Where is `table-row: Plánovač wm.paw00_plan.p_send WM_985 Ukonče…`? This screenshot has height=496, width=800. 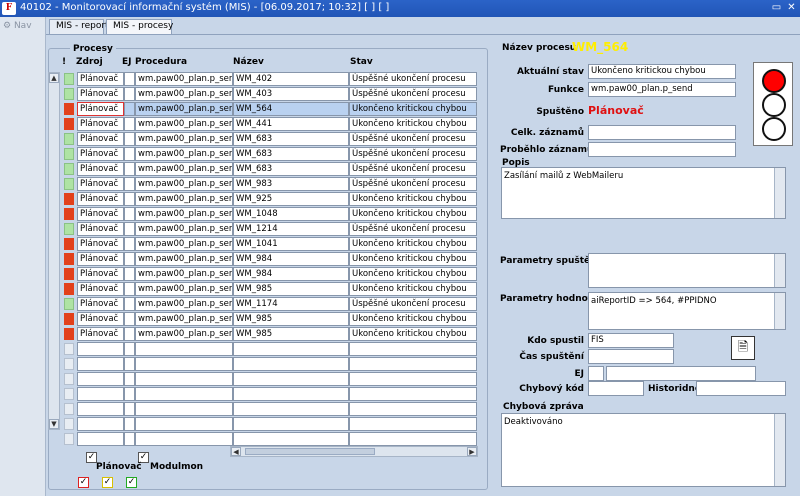
table-row: Plánovač wm.paw00_plan.p_send WM_985 Ukonče… is located at coordinates (270, 334).